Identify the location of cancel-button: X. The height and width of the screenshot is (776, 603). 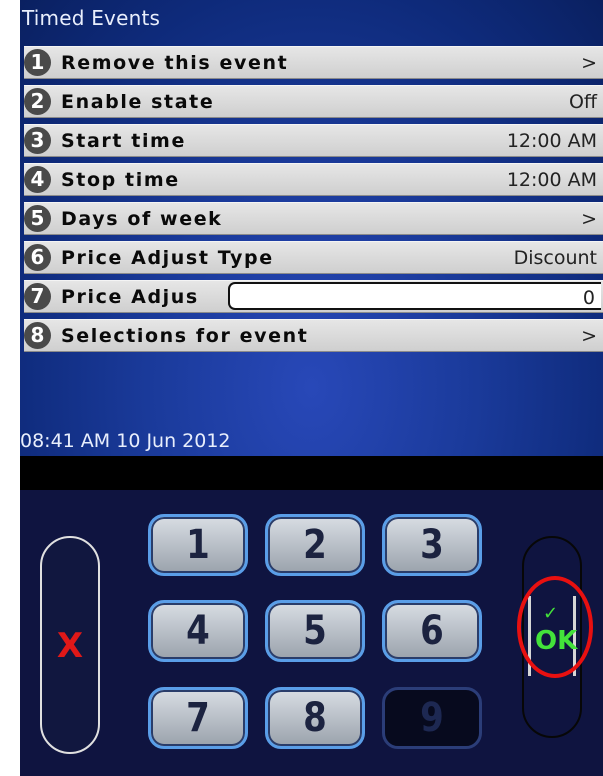
(70, 645).